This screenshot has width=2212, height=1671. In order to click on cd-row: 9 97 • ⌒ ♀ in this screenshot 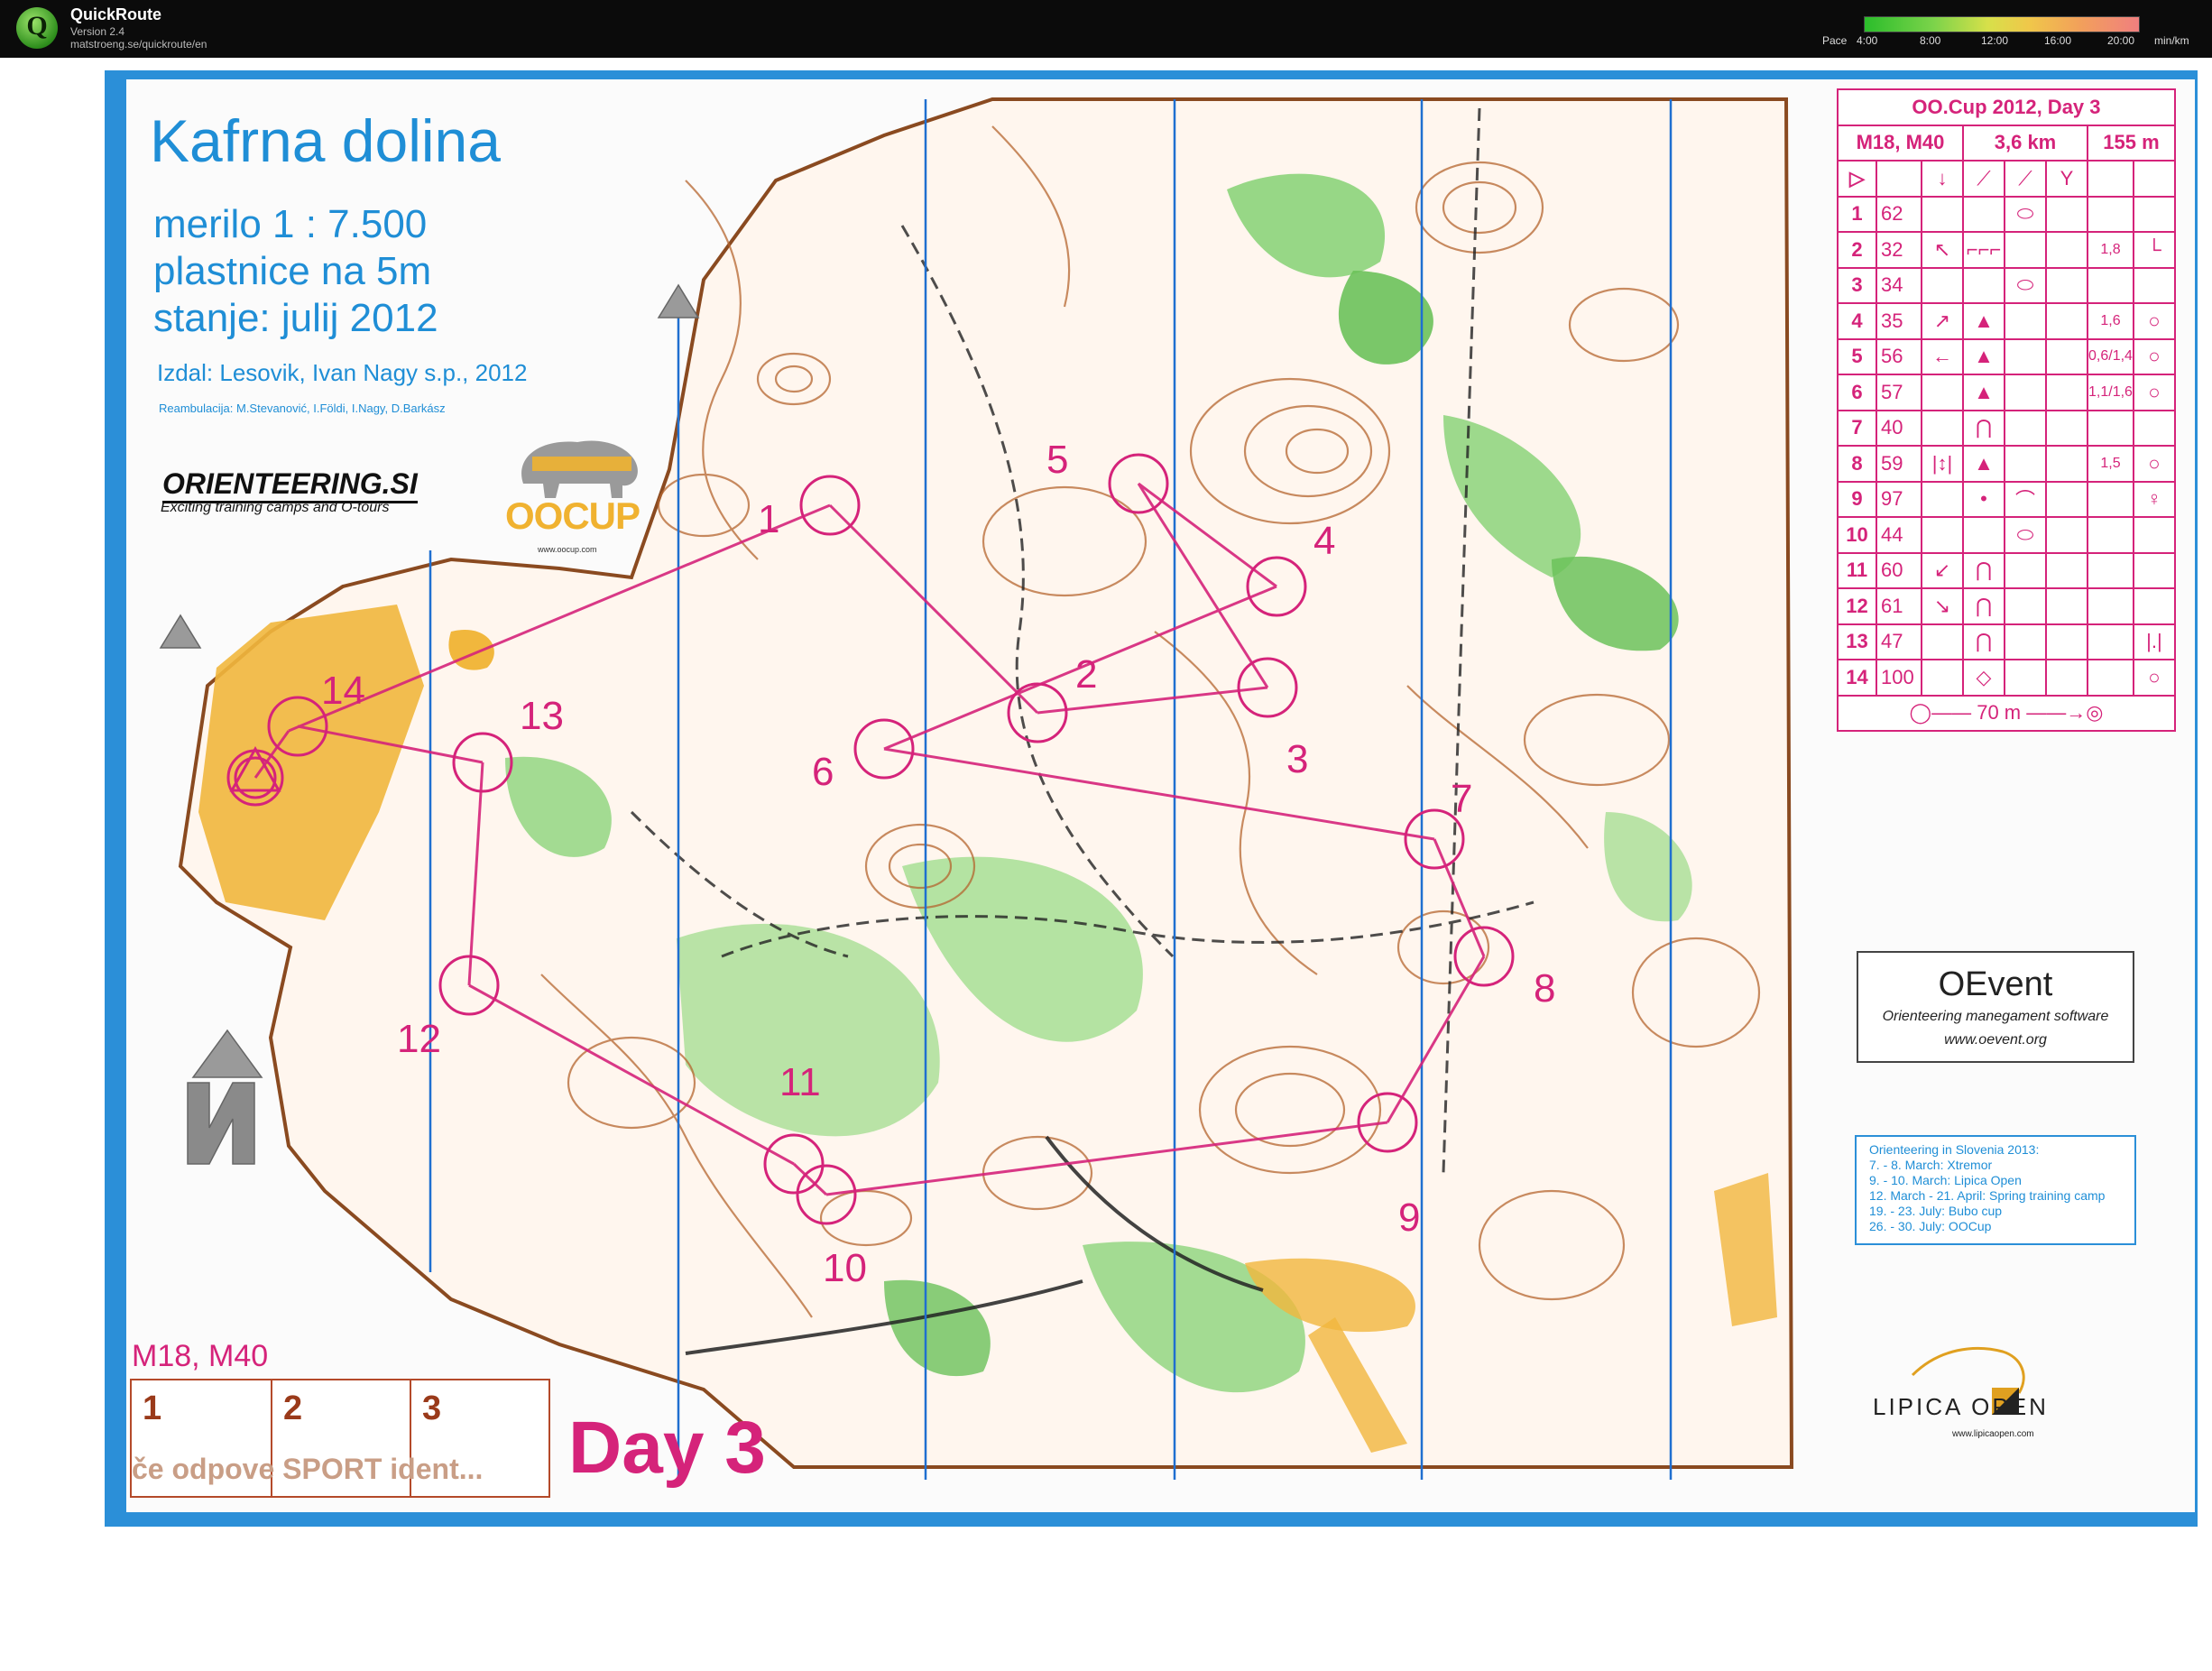, I will do `click(2006, 499)`.